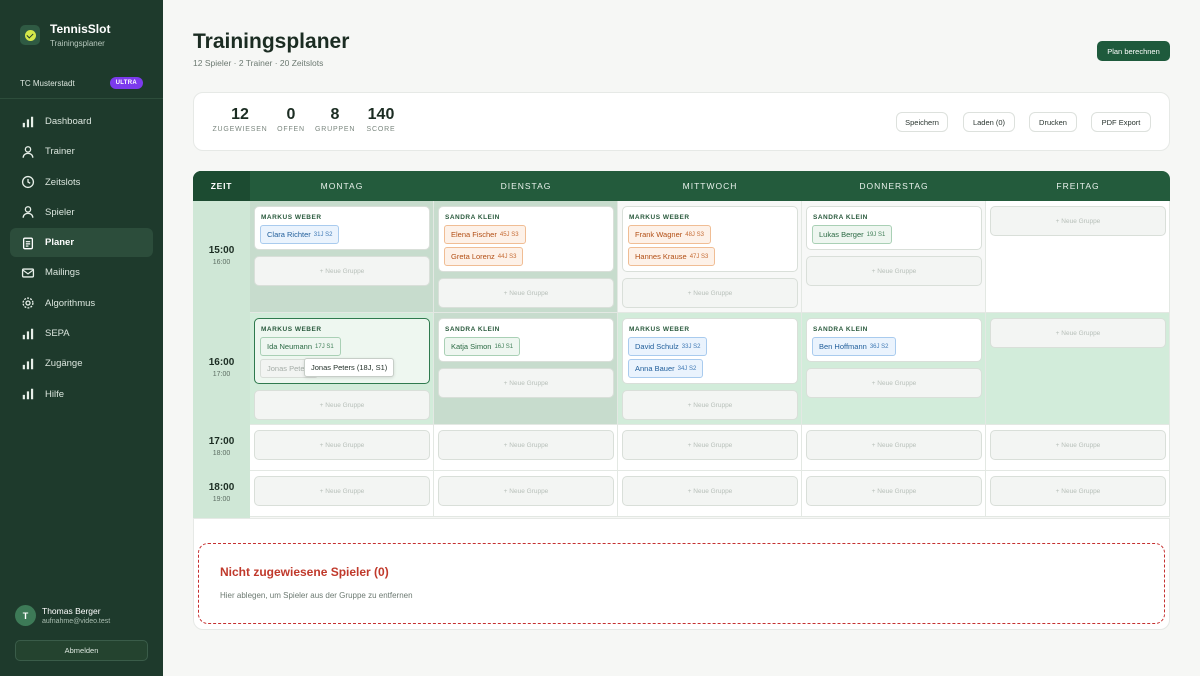 The width and height of the screenshot is (1200, 676). What do you see at coordinates (922, 122) in the screenshot?
I see `save-button: Speichern` at bounding box center [922, 122].